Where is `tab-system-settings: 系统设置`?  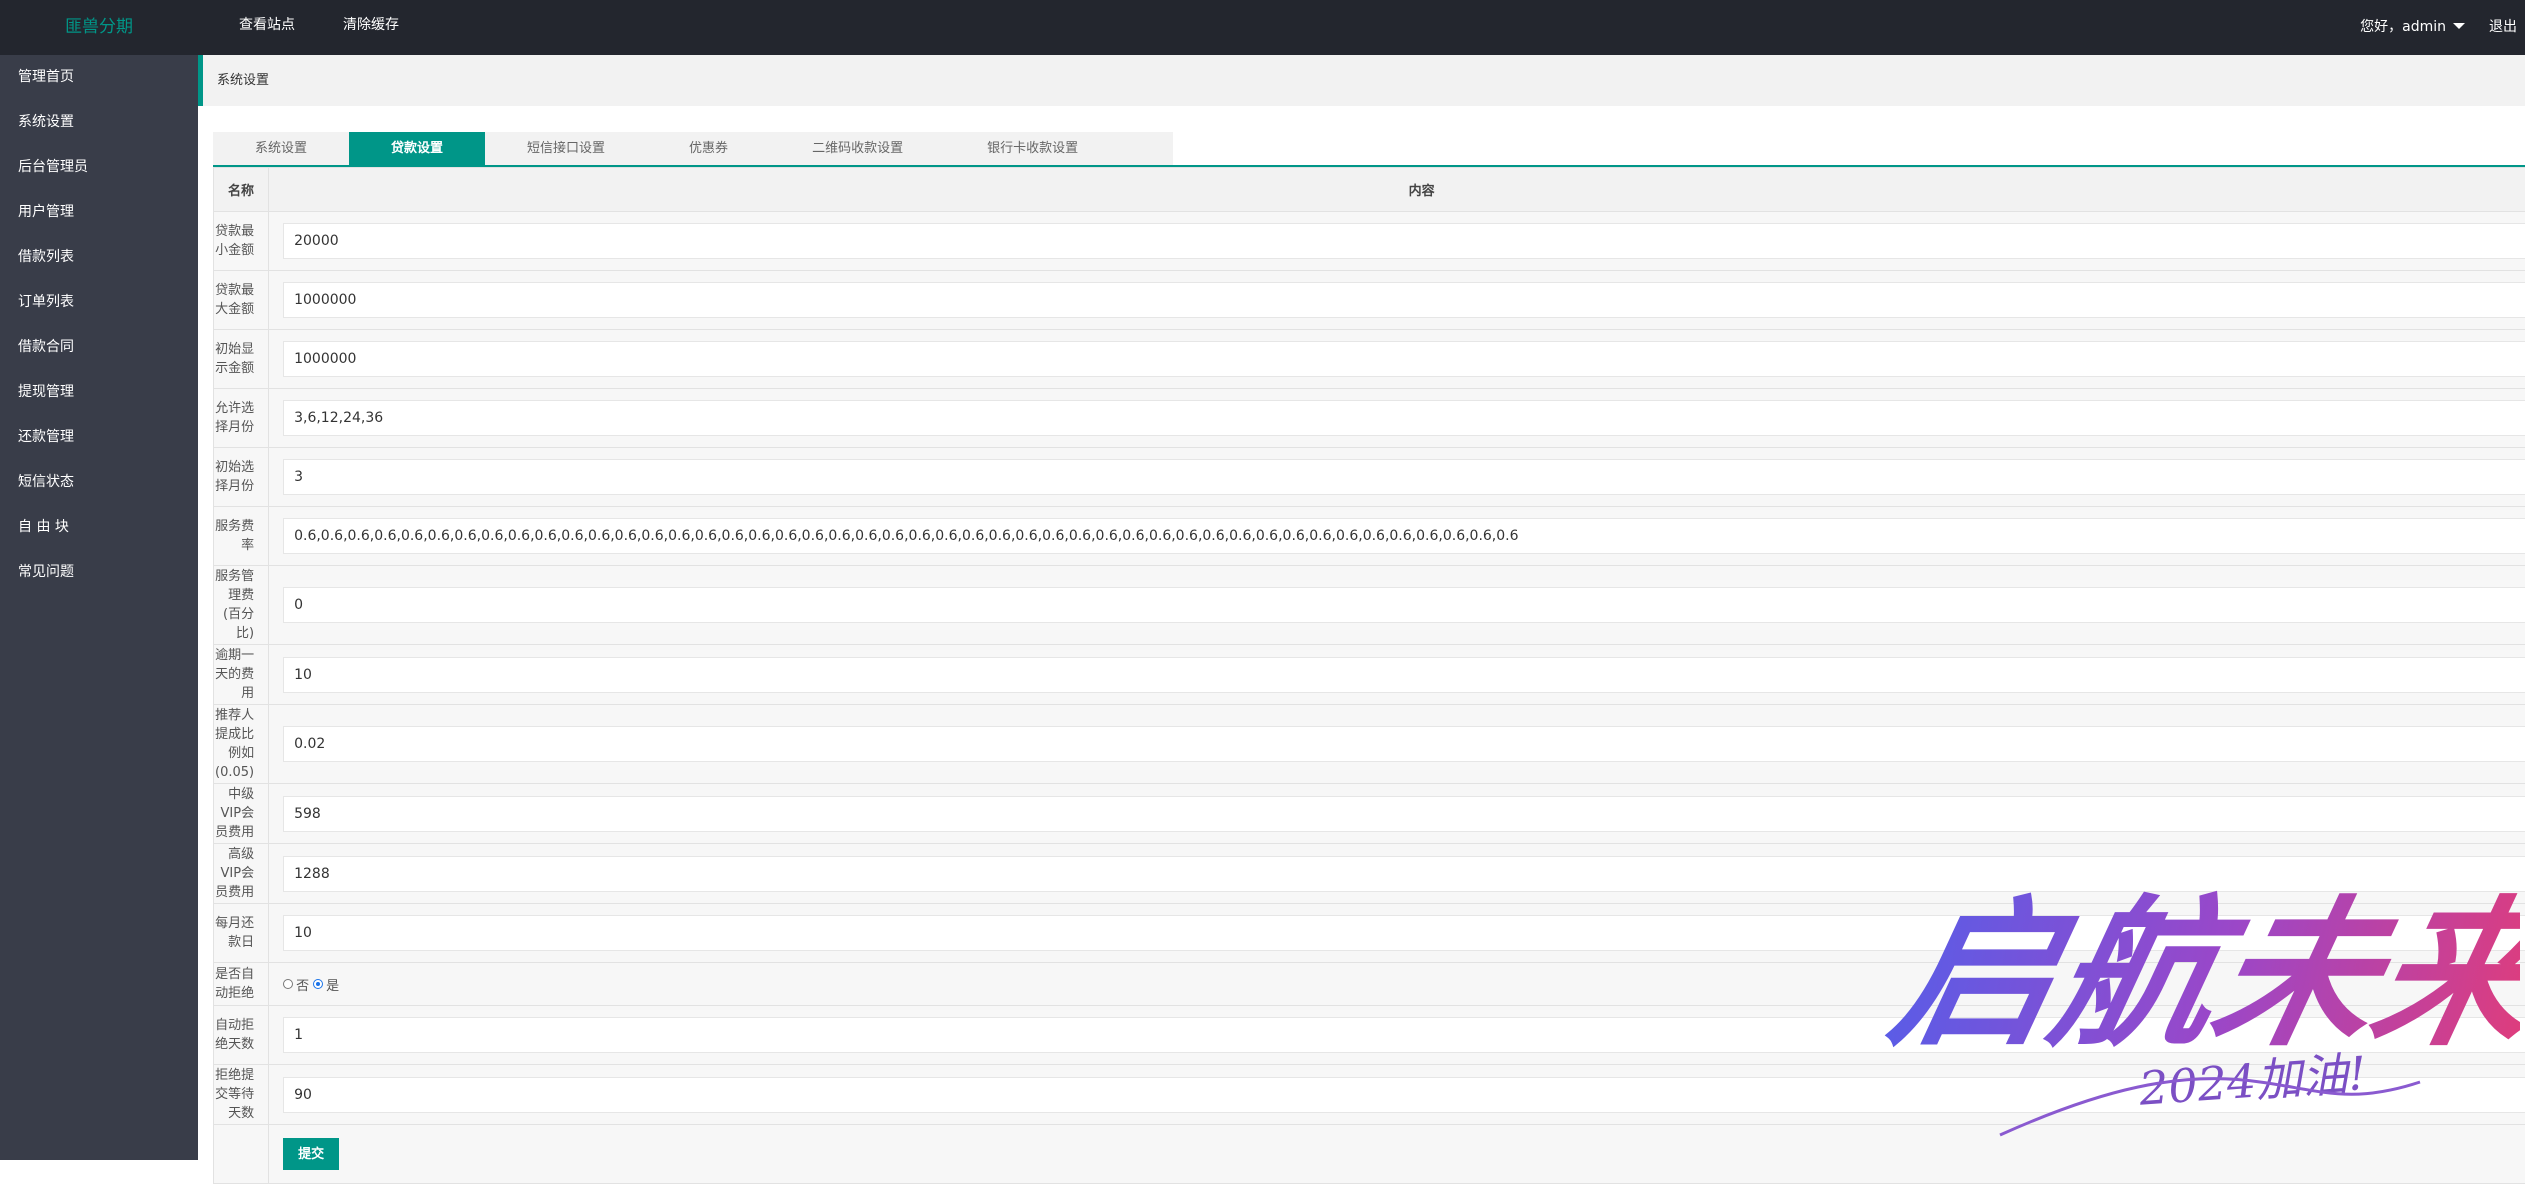
tab-system-settings: 系统设置 is located at coordinates (281, 148).